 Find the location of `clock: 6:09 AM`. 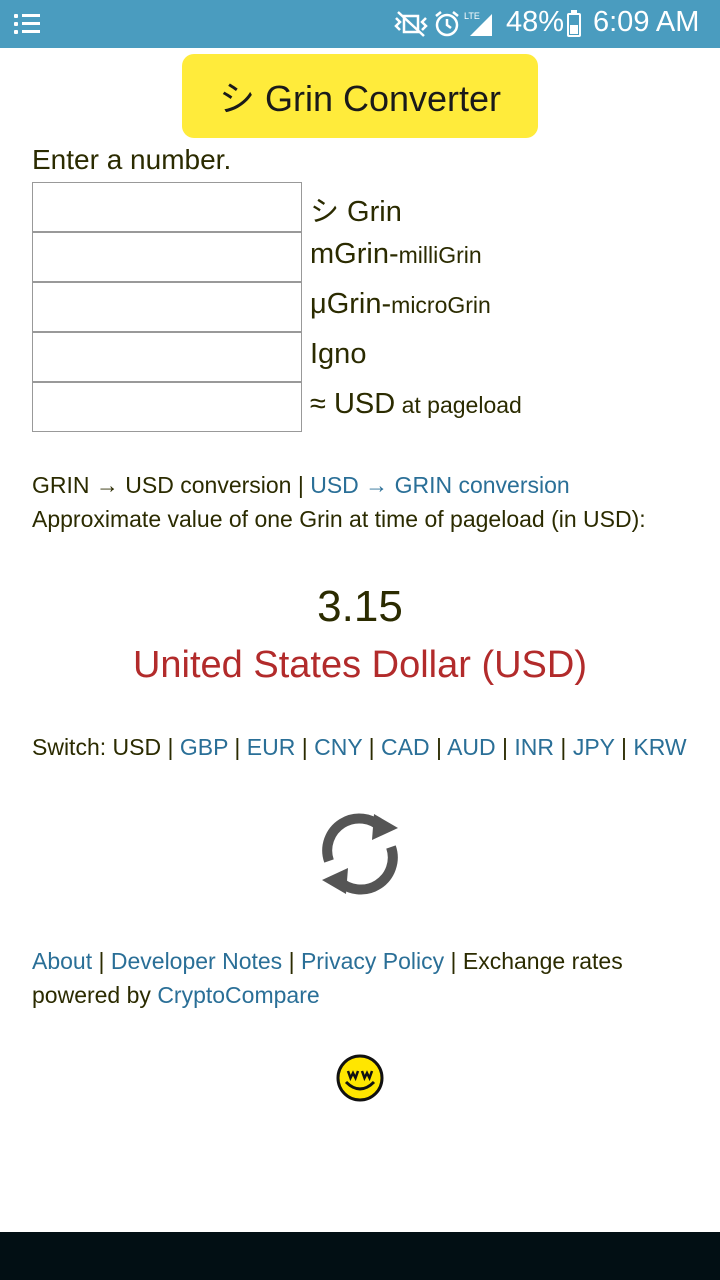

clock: 6:09 AM is located at coordinates (646, 22).